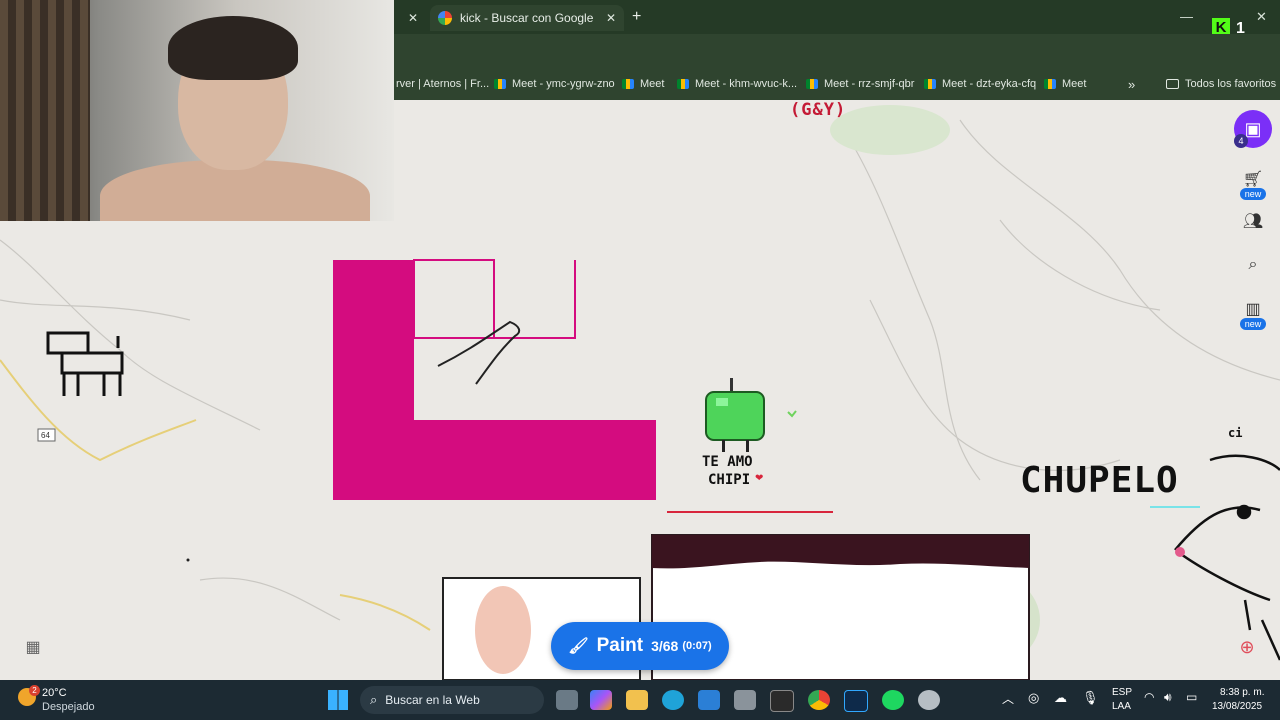  Describe the element at coordinates (840, 552) in the screenshot. I see `pixel-art-dark-band` at that location.